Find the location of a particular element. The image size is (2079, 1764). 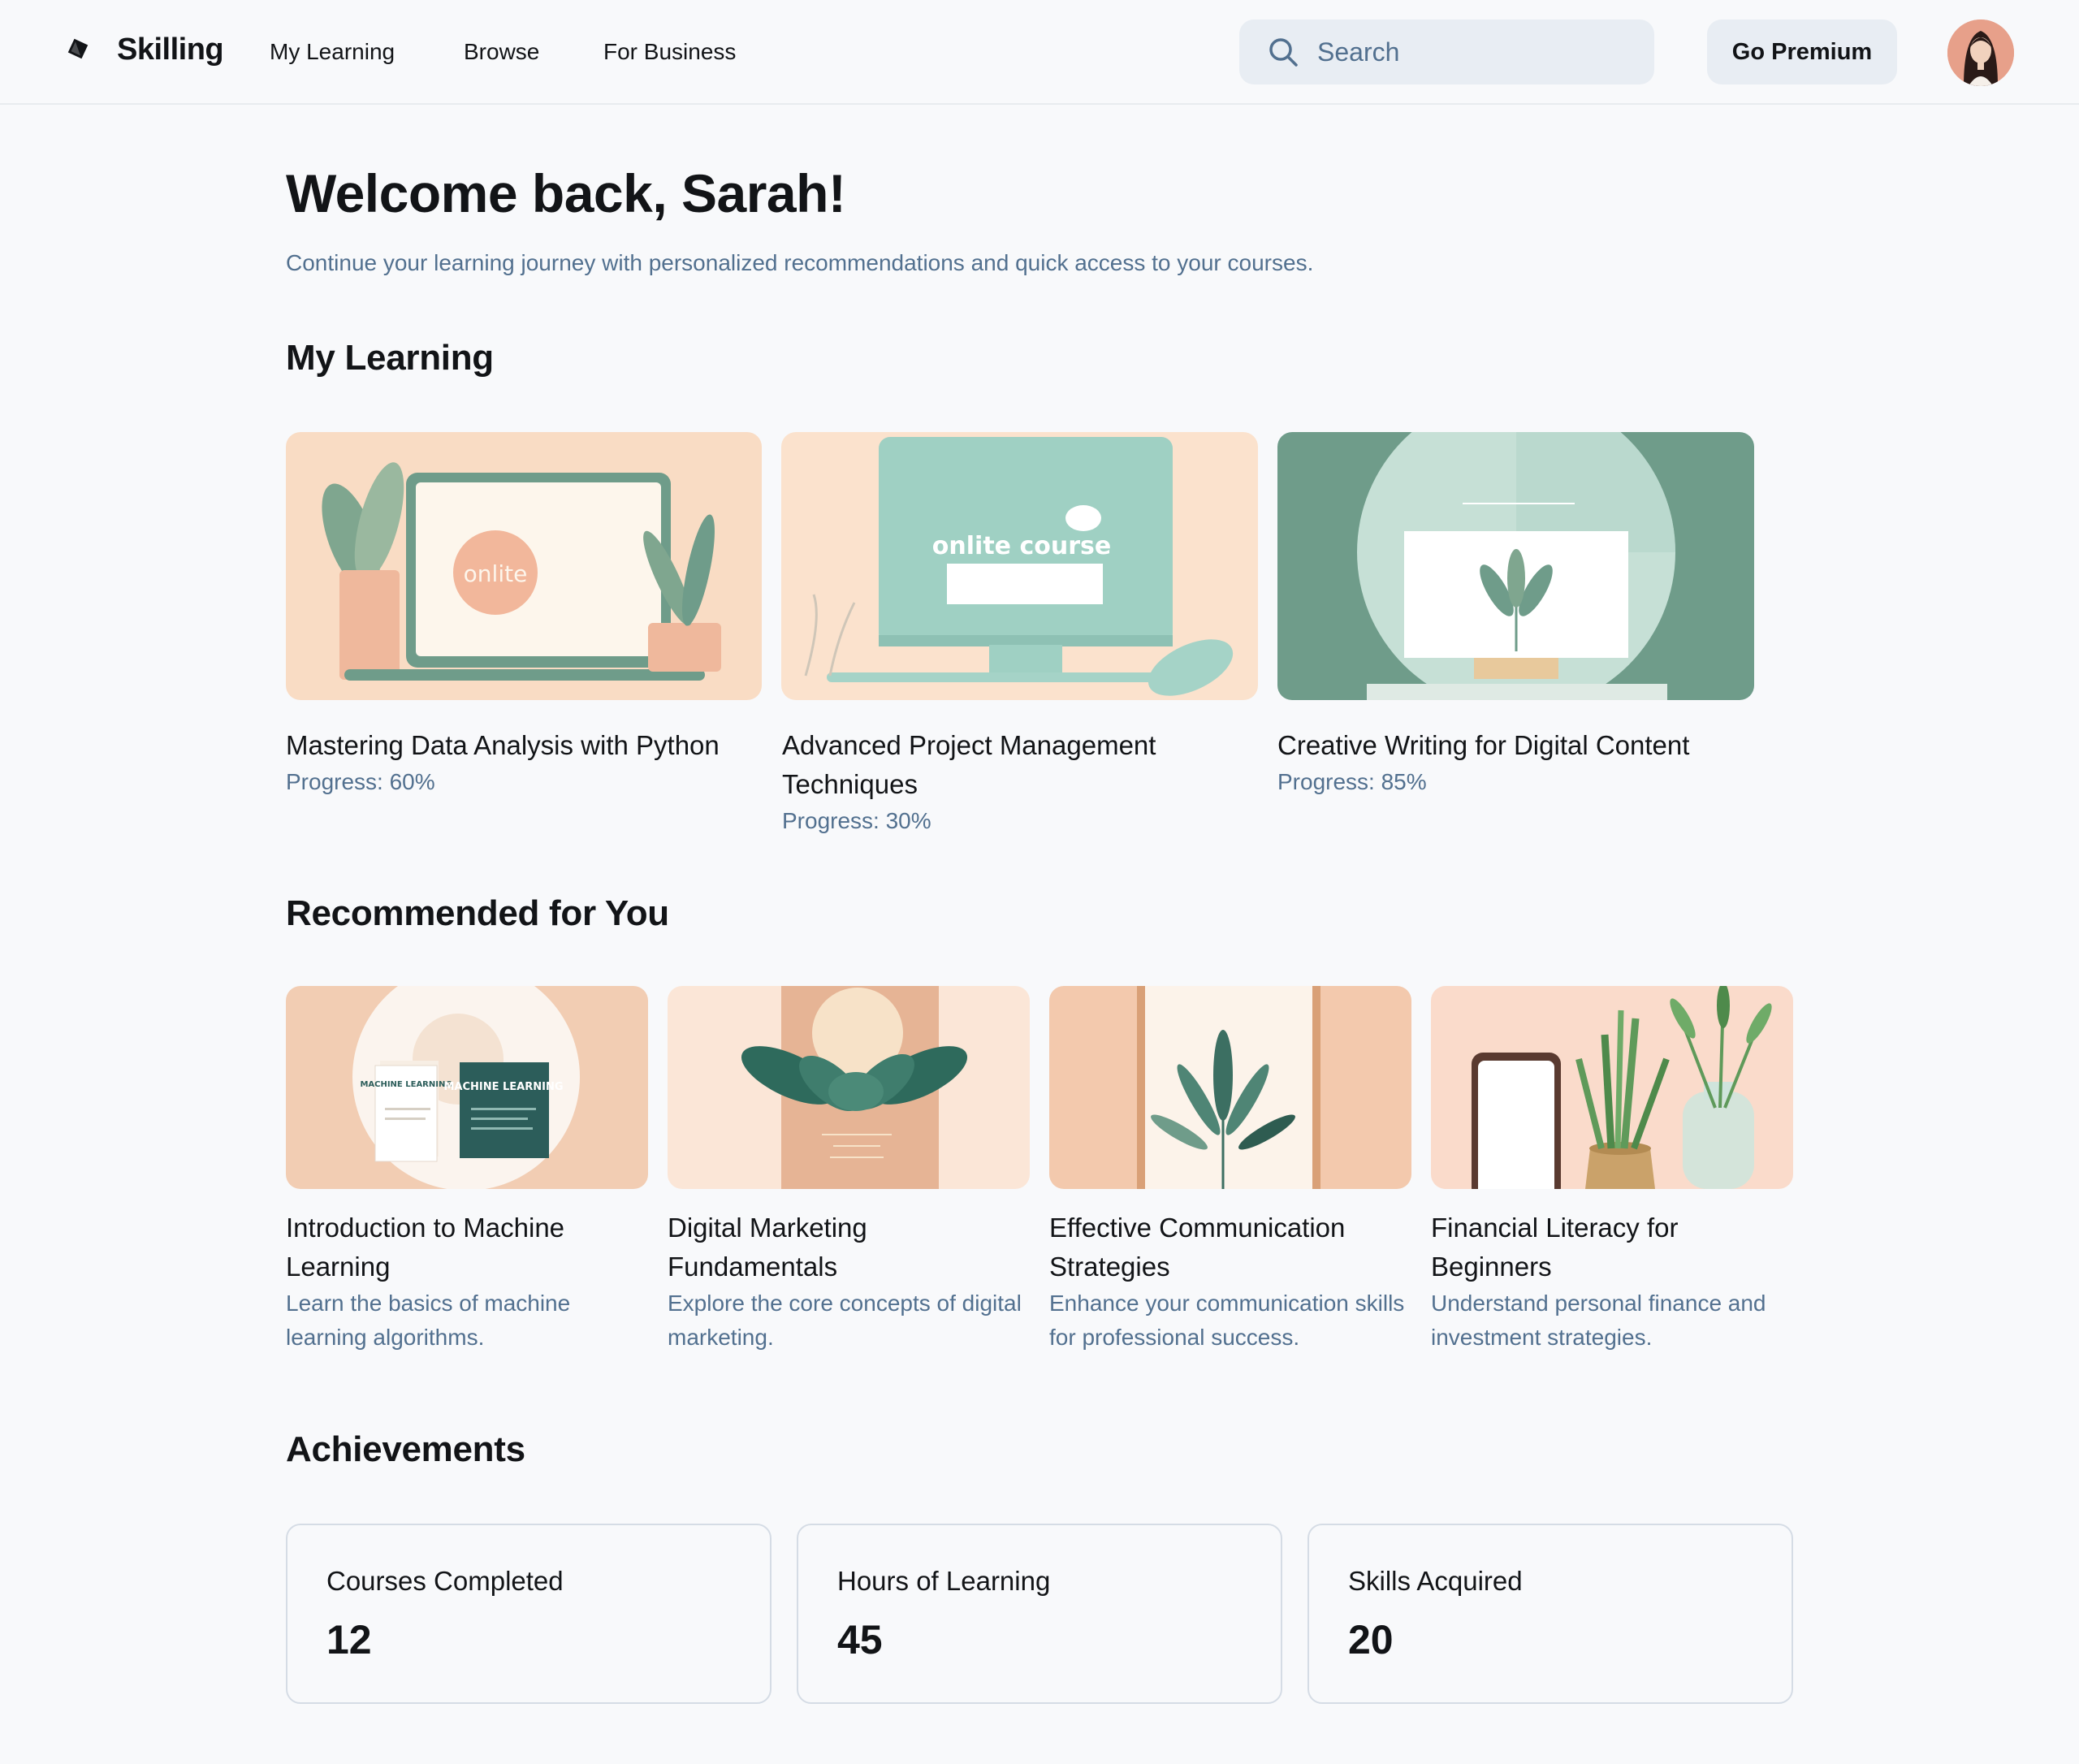

brand-name: Skilling is located at coordinates (170, 50).